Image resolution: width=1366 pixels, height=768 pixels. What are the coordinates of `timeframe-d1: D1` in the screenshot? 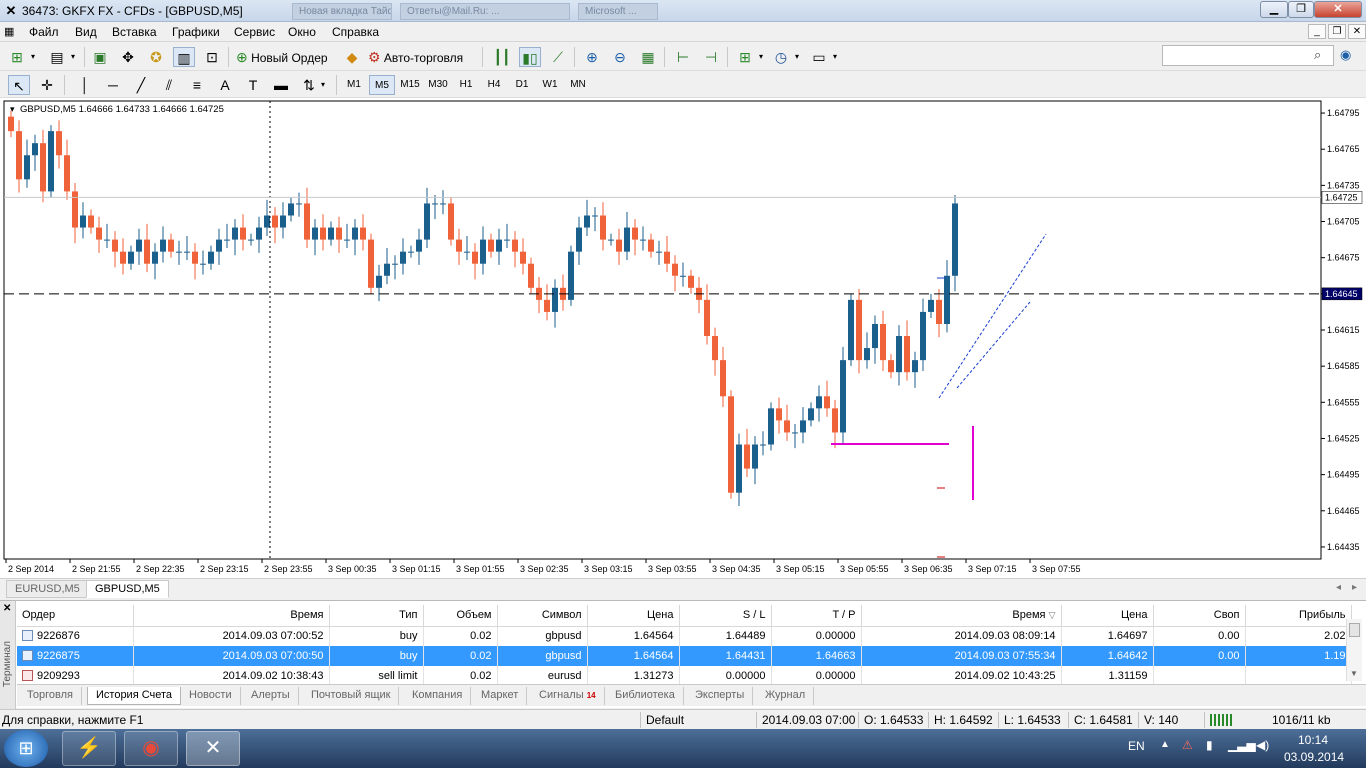 It's located at (522, 85).